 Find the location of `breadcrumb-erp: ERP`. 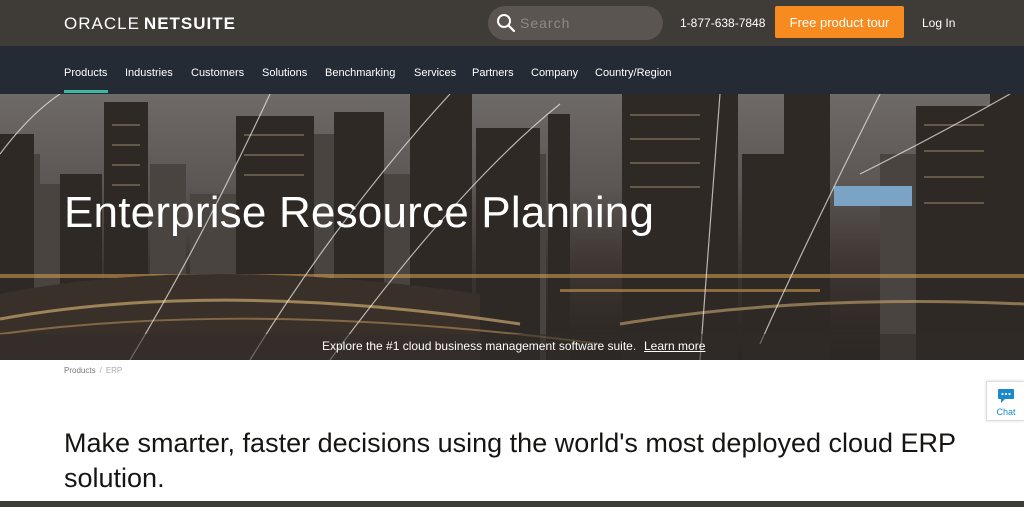

breadcrumb-erp: ERP is located at coordinates (114, 370).